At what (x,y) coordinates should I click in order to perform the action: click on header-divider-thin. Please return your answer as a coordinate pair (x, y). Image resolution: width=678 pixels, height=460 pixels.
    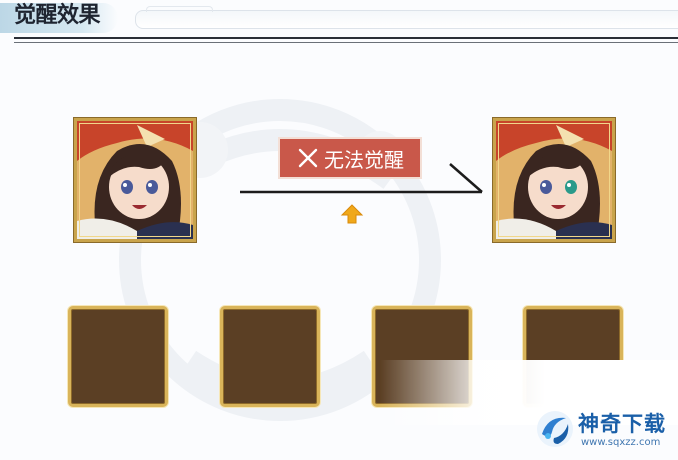
    Looking at the image, I should click on (346, 42).